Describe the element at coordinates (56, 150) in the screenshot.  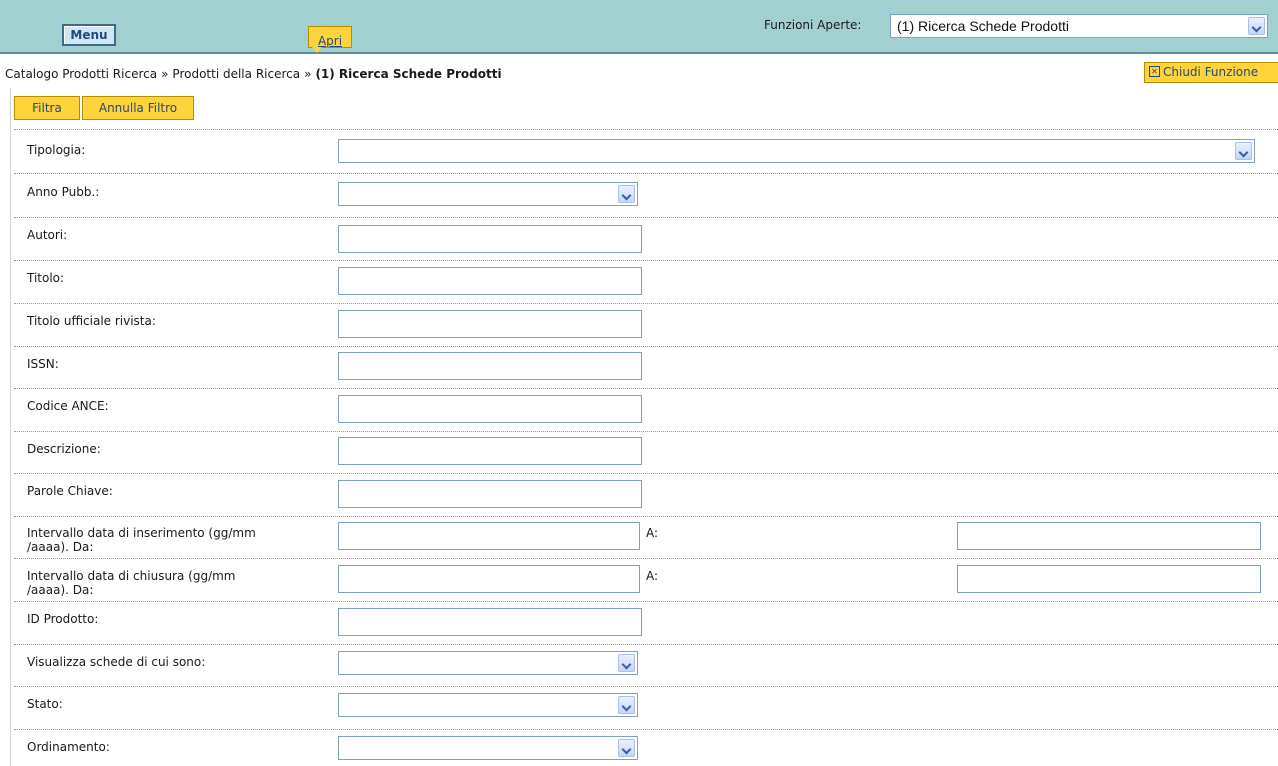
I see `tipologia-label: Tipologia:` at that location.